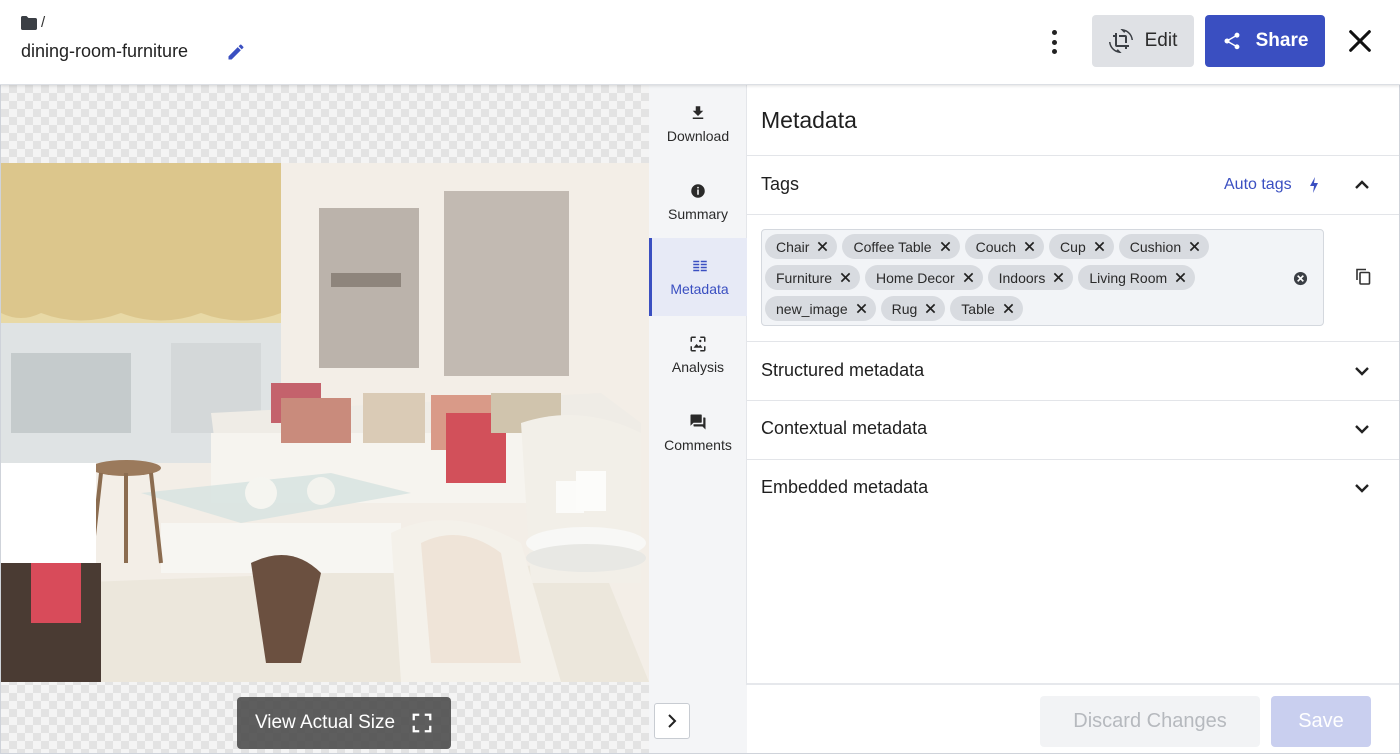 The width and height of the screenshot is (1400, 754). I want to click on tag-chip: Couch, so click(1004, 246).